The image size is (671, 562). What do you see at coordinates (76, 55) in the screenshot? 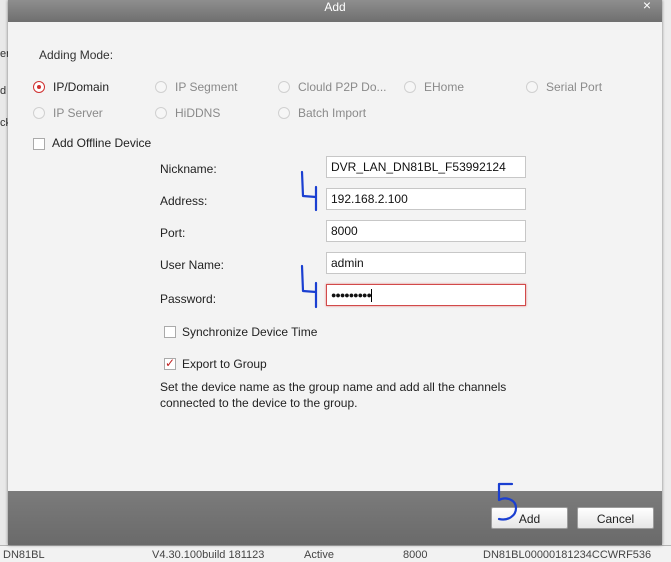
I see `adding-mode-label: Adding Mode:` at bounding box center [76, 55].